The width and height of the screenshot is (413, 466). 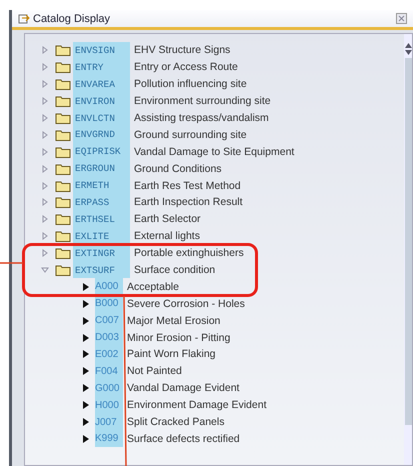 I want to click on window-icon, so click(x=24, y=18).